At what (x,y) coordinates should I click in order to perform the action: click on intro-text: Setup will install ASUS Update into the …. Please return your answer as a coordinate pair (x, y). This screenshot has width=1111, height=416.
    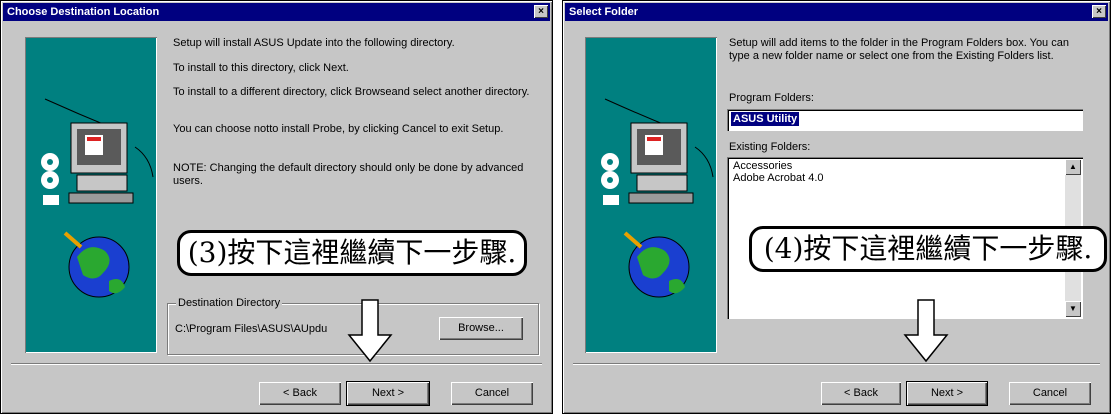
    Looking at the image, I should click on (314, 43).